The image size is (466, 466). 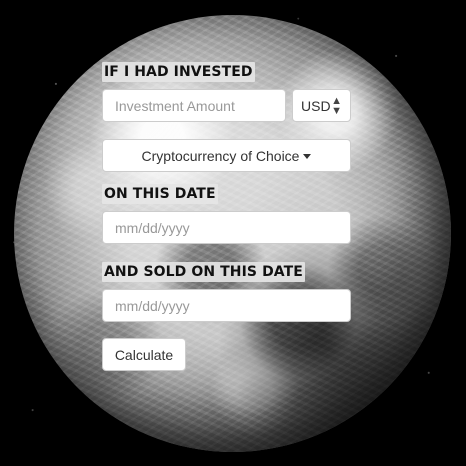 What do you see at coordinates (178, 72) in the screenshot?
I see `invested-heading: IF I HAD INVESTED` at bounding box center [178, 72].